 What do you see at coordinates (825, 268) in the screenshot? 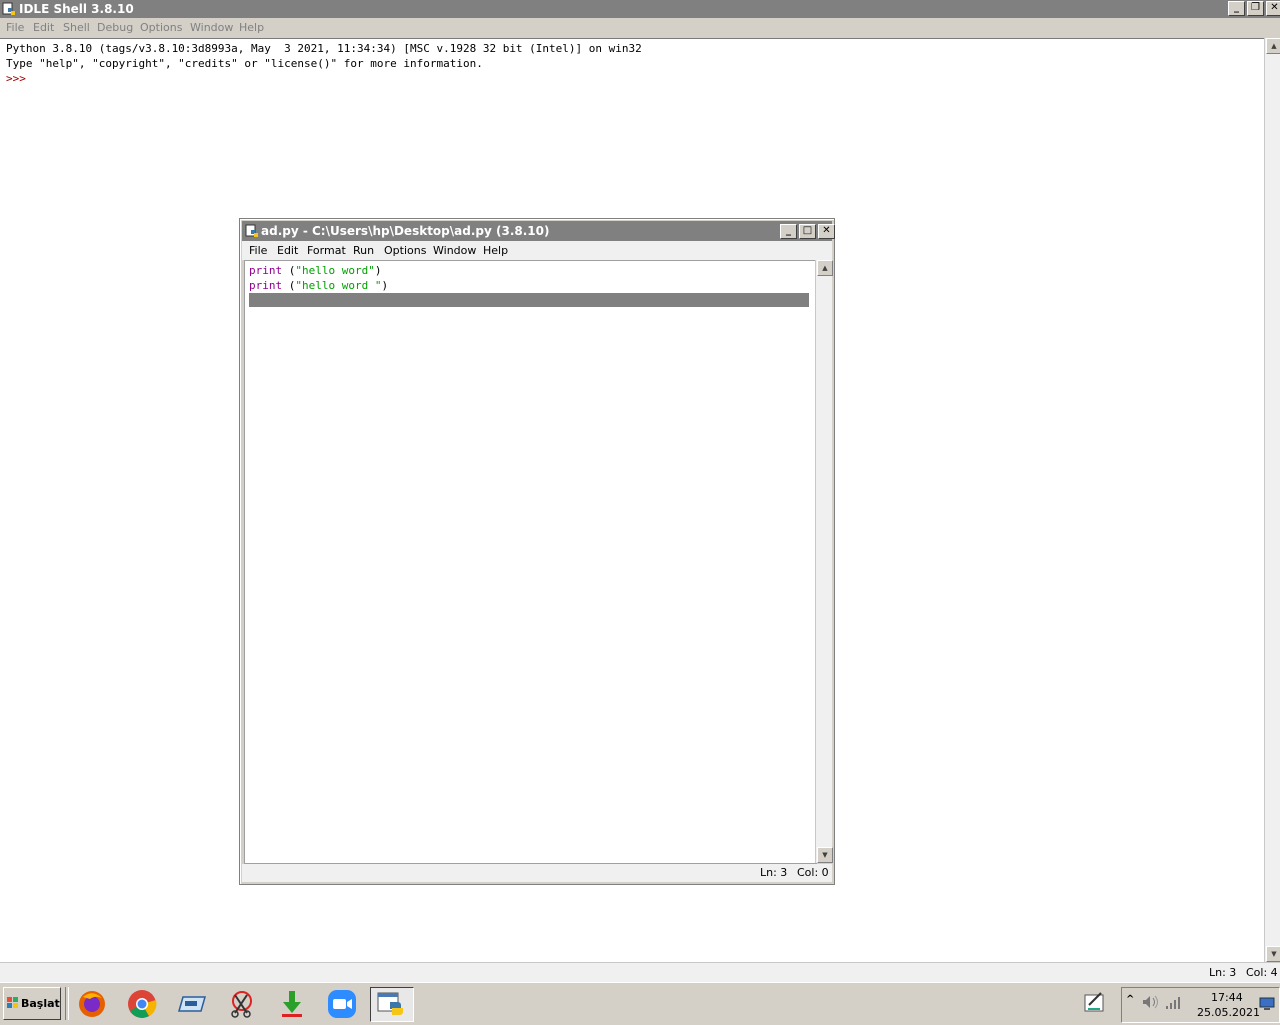
I see `editor-scroll-up-arrow: ▲` at bounding box center [825, 268].